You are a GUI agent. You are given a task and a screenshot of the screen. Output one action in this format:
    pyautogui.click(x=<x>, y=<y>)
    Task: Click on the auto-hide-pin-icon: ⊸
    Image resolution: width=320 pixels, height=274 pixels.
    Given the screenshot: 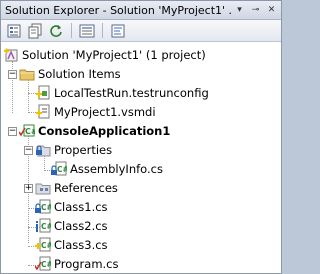 What is the action you would take?
    pyautogui.click(x=255, y=10)
    